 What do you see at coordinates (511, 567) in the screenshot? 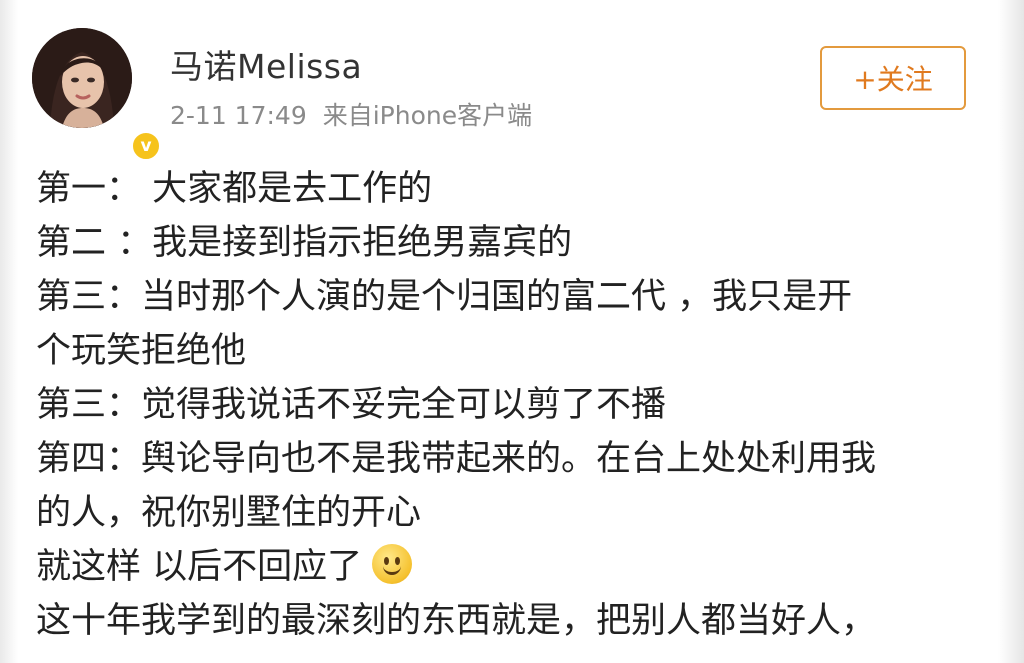
I see `post-line-with-emoji: 就这样 以后不回应了` at bounding box center [511, 567].